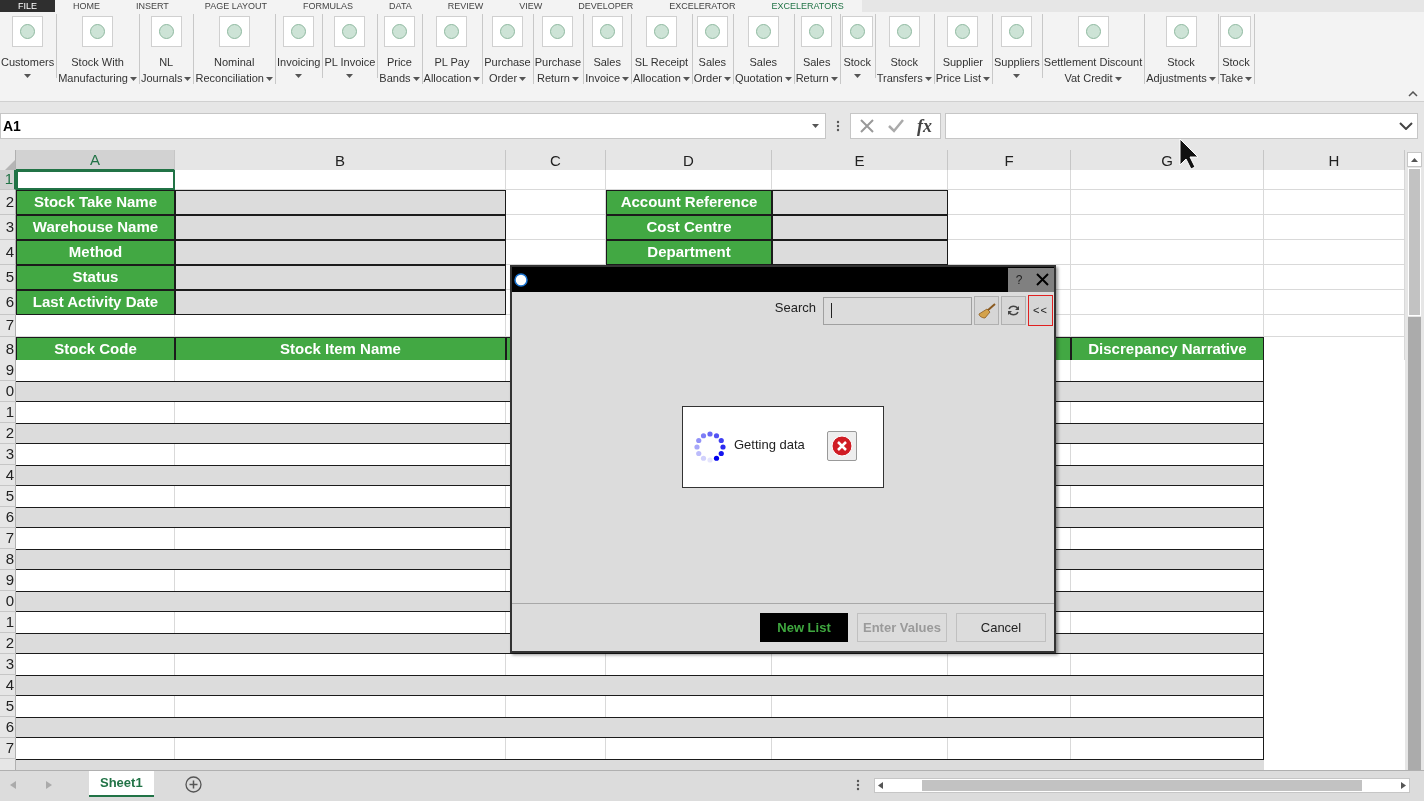  What do you see at coordinates (867, 126) in the screenshot?
I see `cancel-icon` at bounding box center [867, 126].